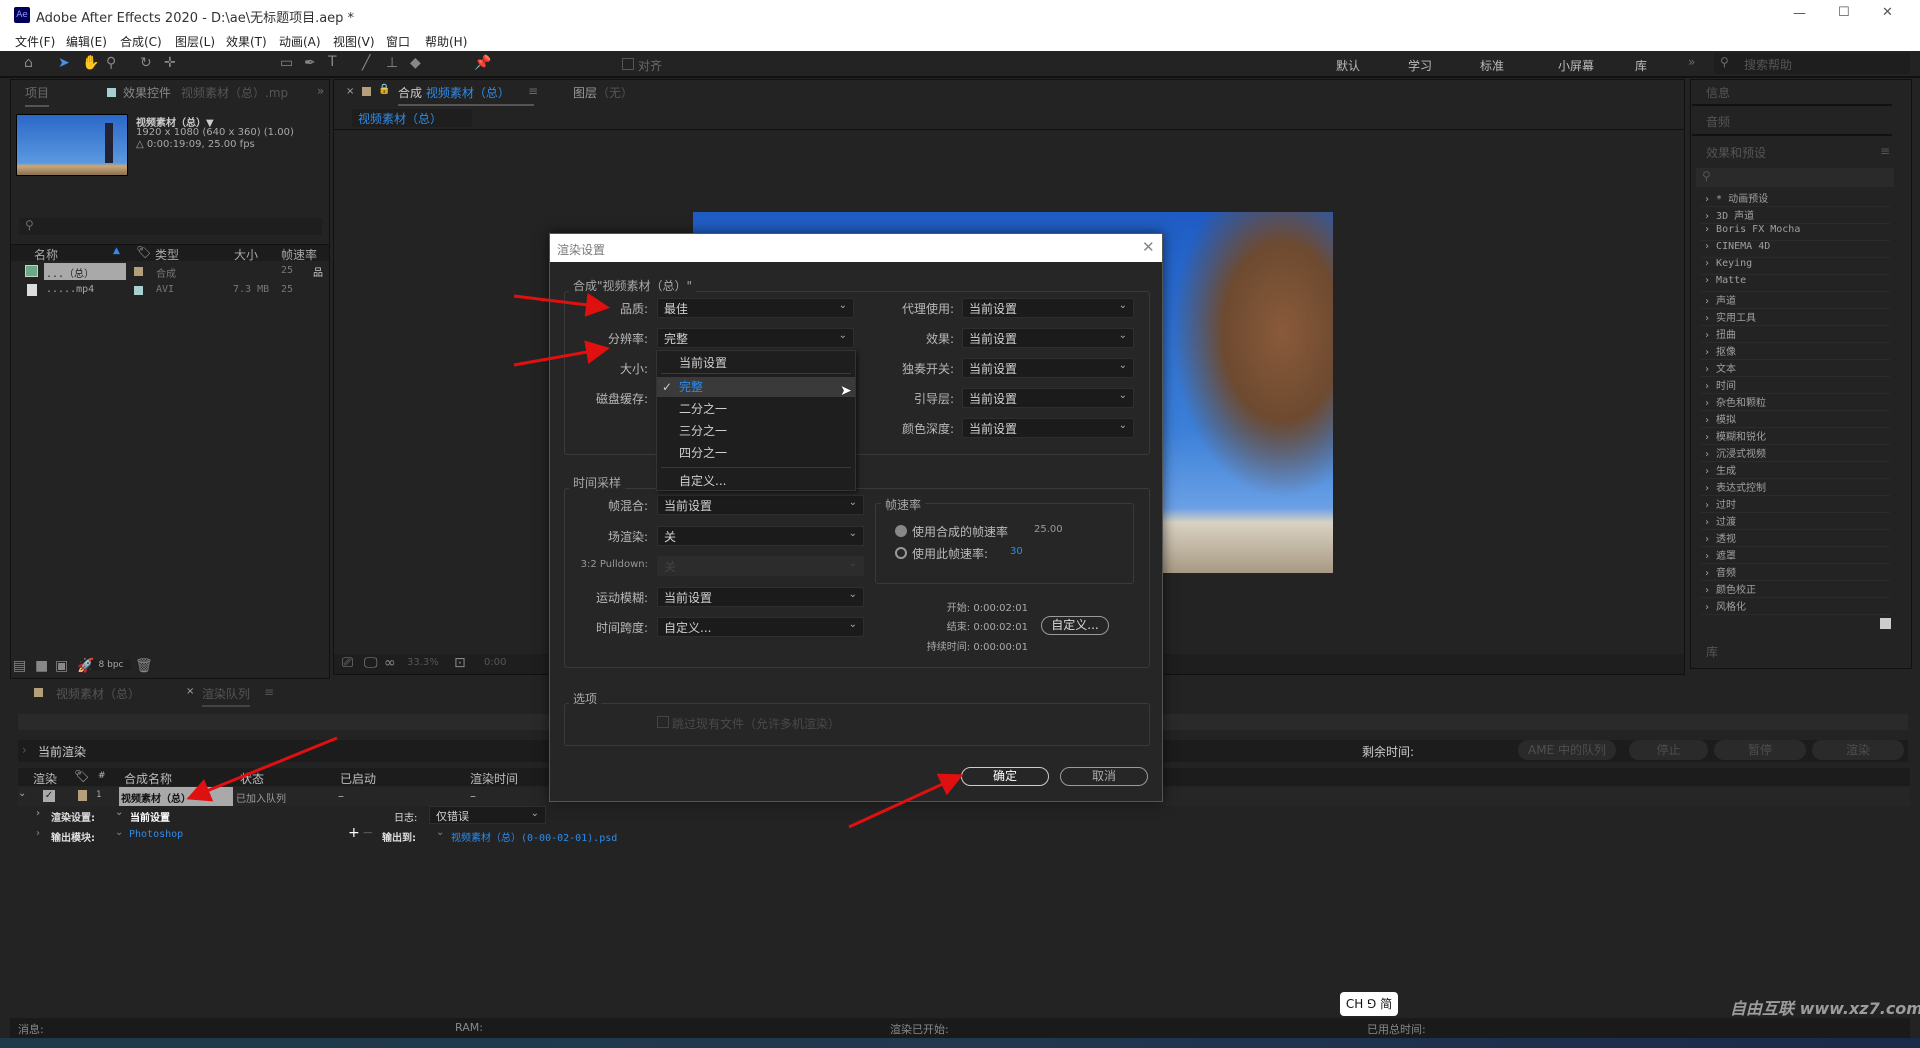  I want to click on arrow-to-quality, so click(561, 304).